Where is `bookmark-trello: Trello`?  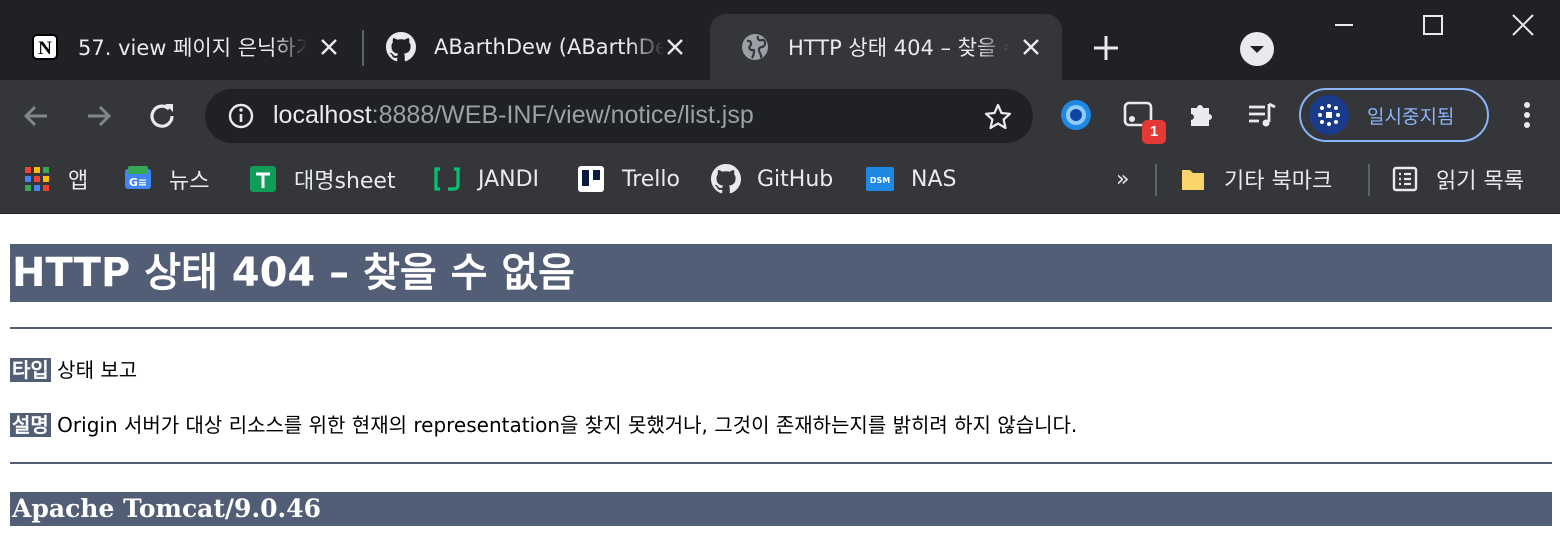 bookmark-trello: Trello is located at coordinates (628, 179).